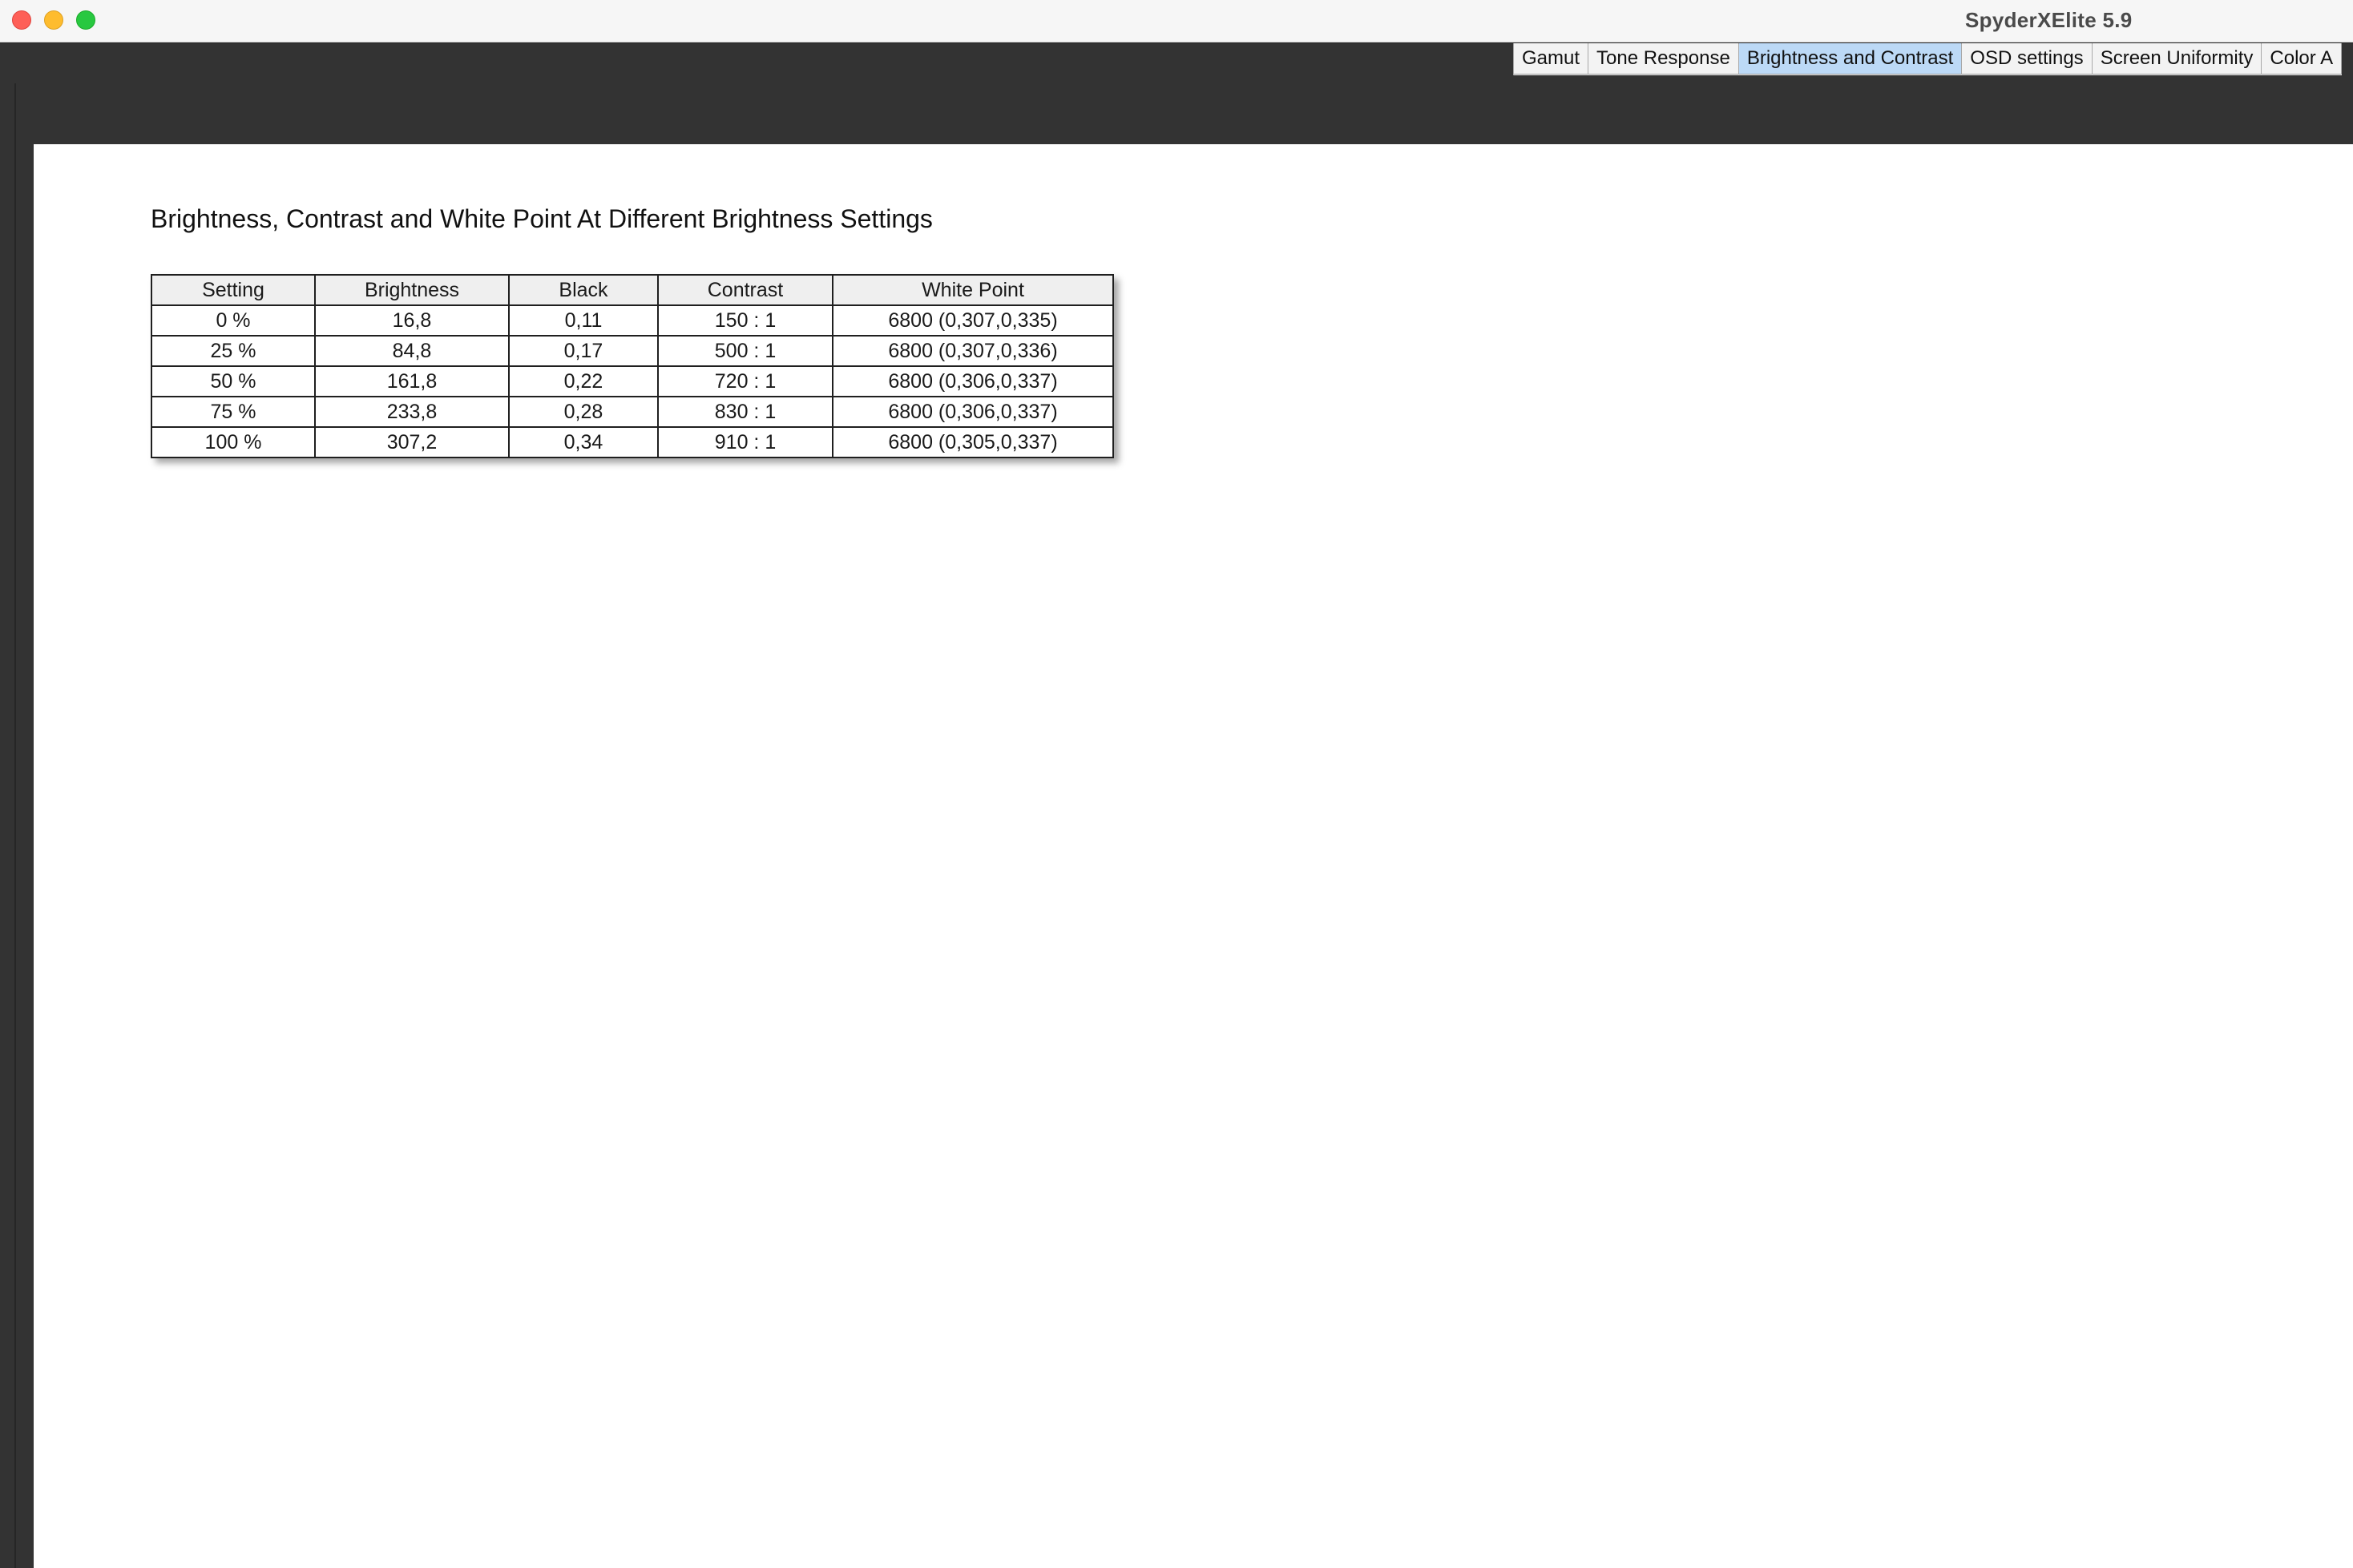  Describe the element at coordinates (745, 412) in the screenshot. I see `cell-contrast: 830 : 1` at that location.